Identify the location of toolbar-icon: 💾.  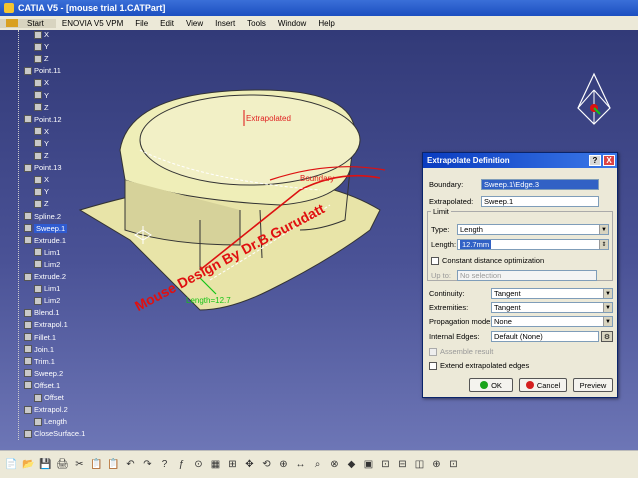
(45, 464).